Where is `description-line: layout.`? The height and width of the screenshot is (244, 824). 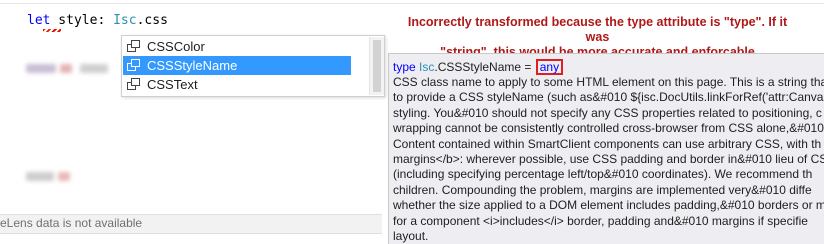 description-line: layout. is located at coordinates (411, 235).